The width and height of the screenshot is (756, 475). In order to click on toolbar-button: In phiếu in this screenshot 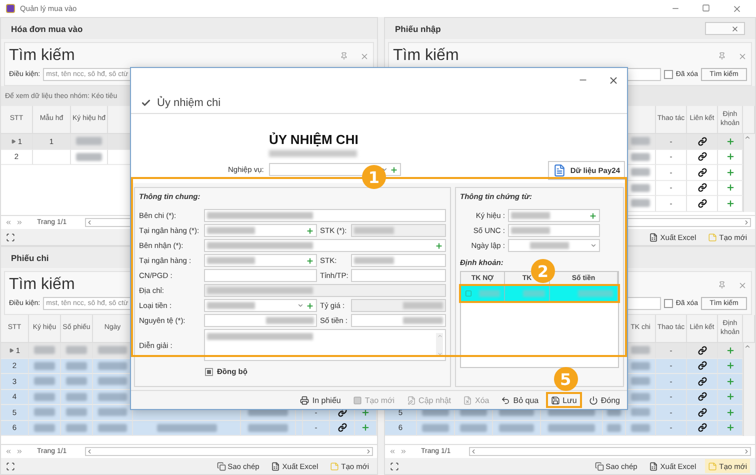, I will do `click(320, 400)`.